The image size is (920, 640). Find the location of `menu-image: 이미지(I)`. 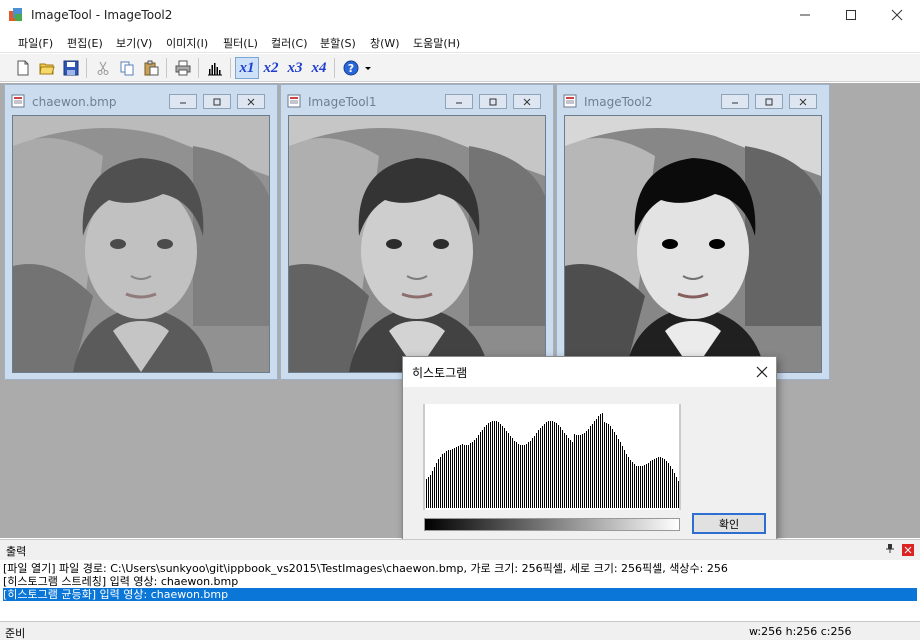

menu-image: 이미지(I) is located at coordinates (187, 43).